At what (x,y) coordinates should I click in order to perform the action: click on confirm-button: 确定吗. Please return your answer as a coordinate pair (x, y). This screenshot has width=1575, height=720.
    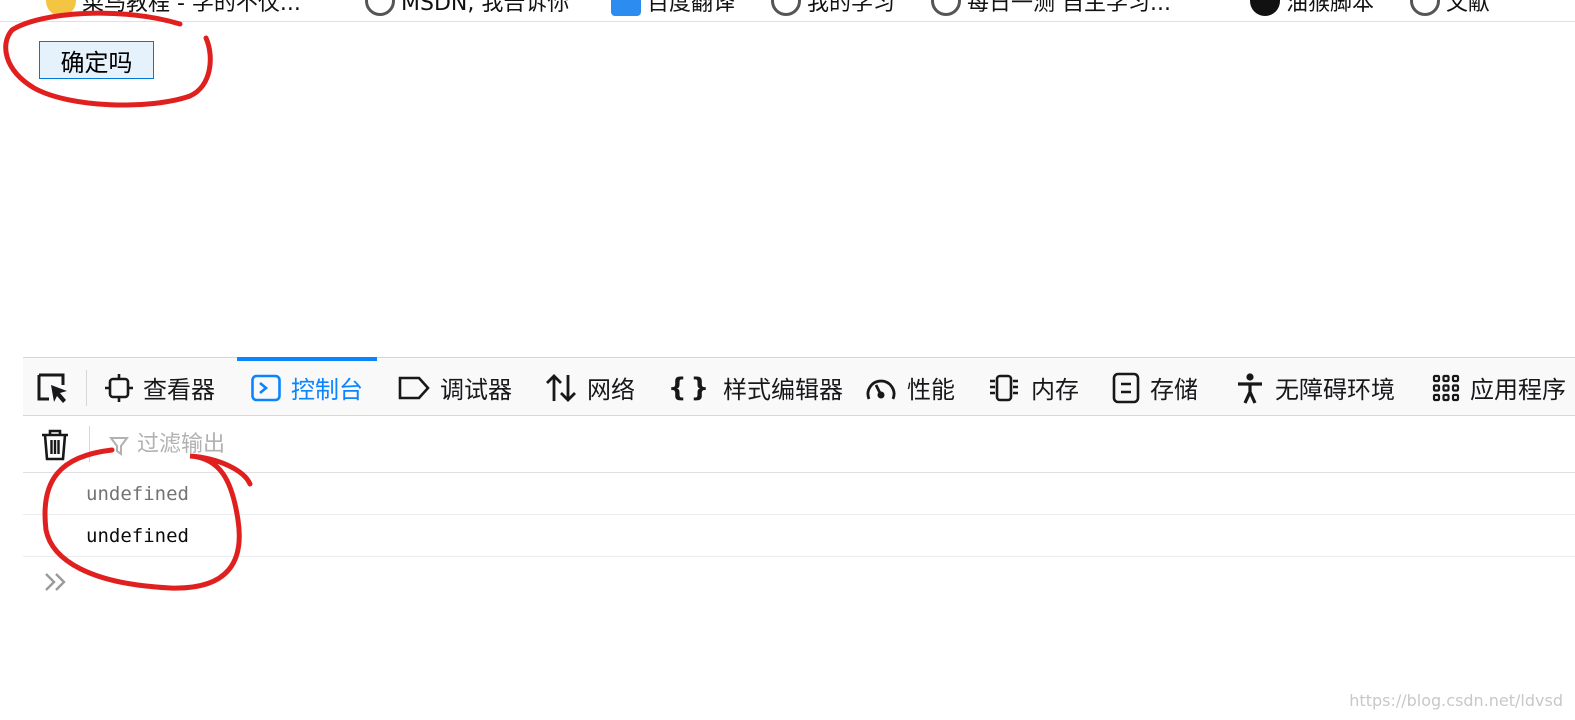
    Looking at the image, I should click on (96, 60).